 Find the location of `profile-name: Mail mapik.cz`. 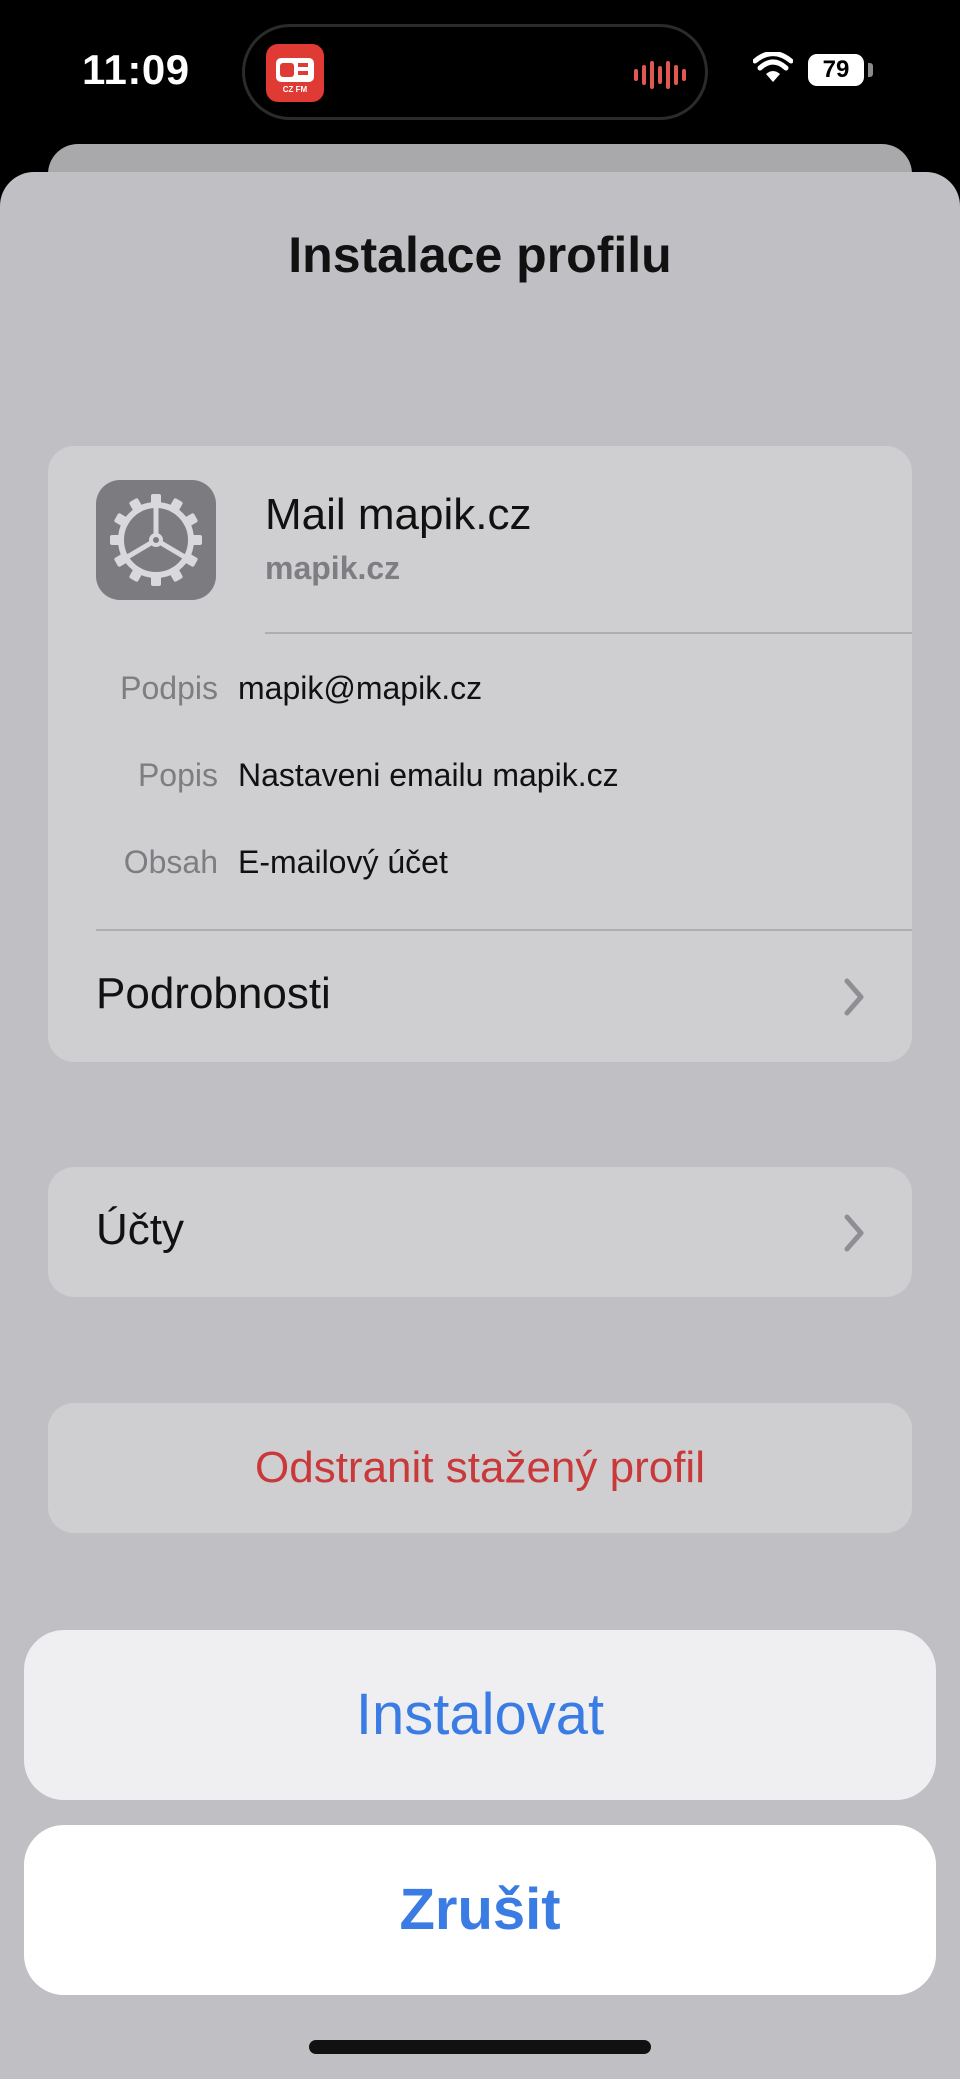

profile-name: Mail mapik.cz is located at coordinates (398, 514).